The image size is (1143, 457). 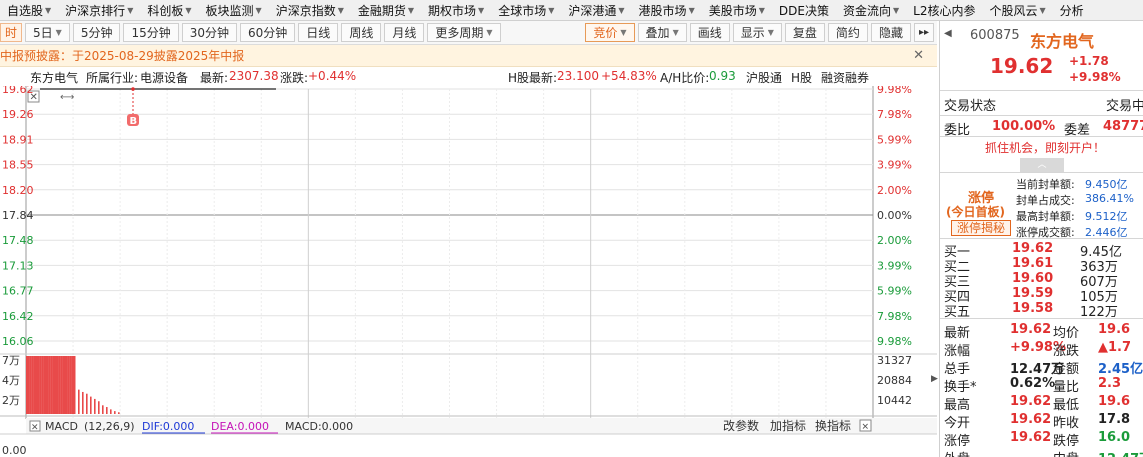 What do you see at coordinates (833, 425) in the screenshot?
I see `macd-link-2: 换指标` at bounding box center [833, 425].